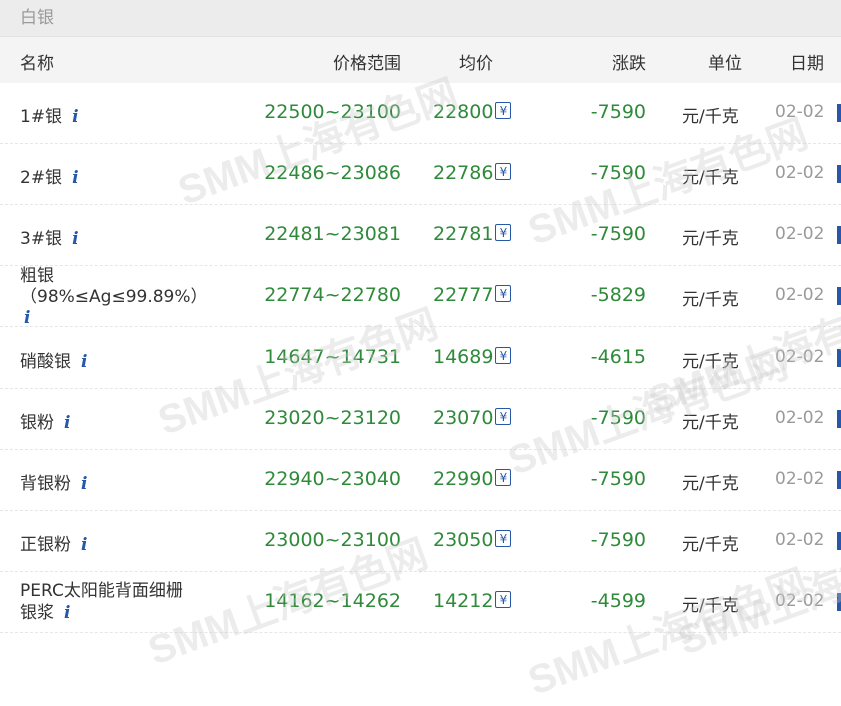  I want to click on price-range: 23000~23100, so click(332, 540).